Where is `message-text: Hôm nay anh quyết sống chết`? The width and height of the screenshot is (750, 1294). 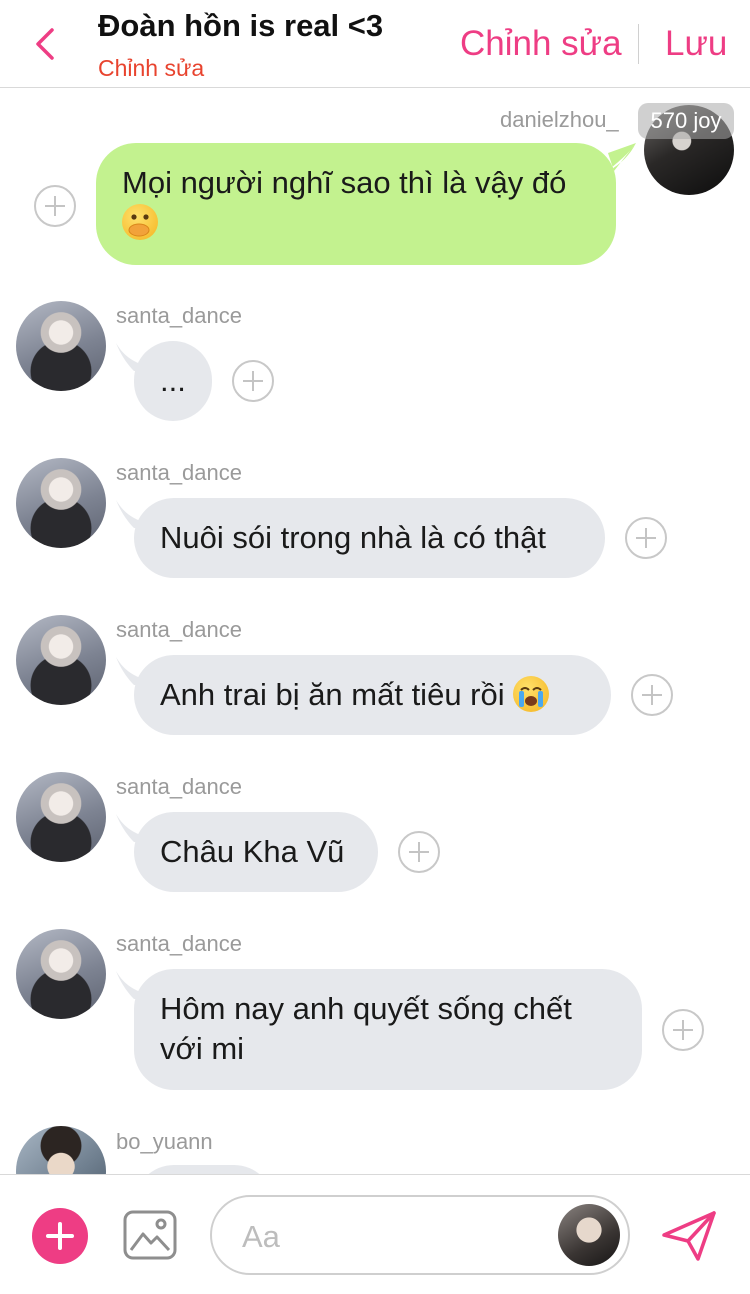
message-text: Hôm nay anh quyết sống chết is located at coordinates (366, 1008).